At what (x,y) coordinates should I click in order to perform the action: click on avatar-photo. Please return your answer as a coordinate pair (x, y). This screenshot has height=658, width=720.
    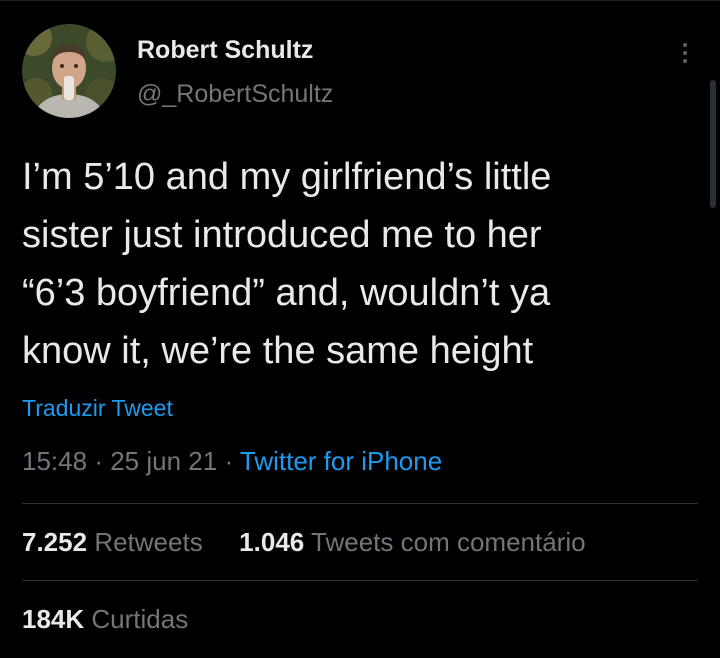
    Looking at the image, I should click on (69, 71).